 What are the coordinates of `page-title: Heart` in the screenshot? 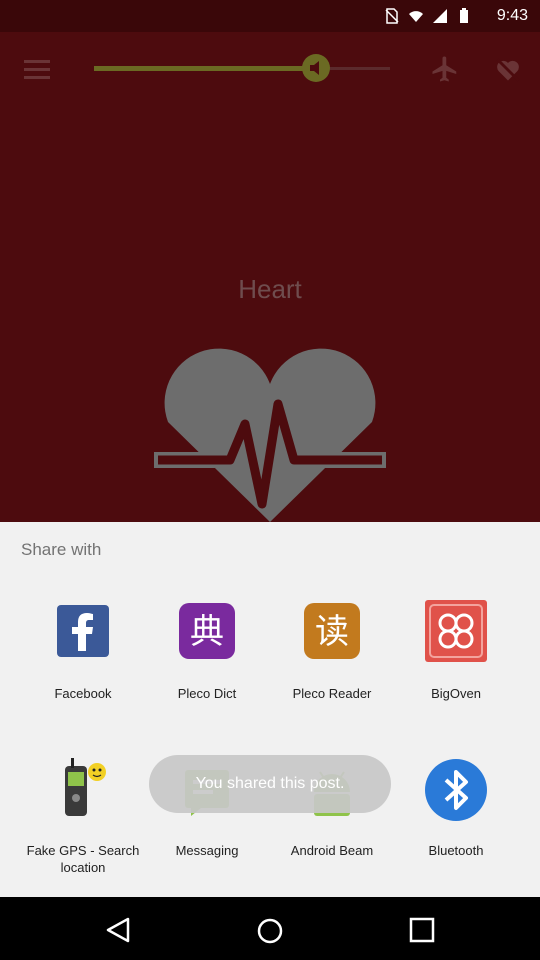 It's located at (270, 289).